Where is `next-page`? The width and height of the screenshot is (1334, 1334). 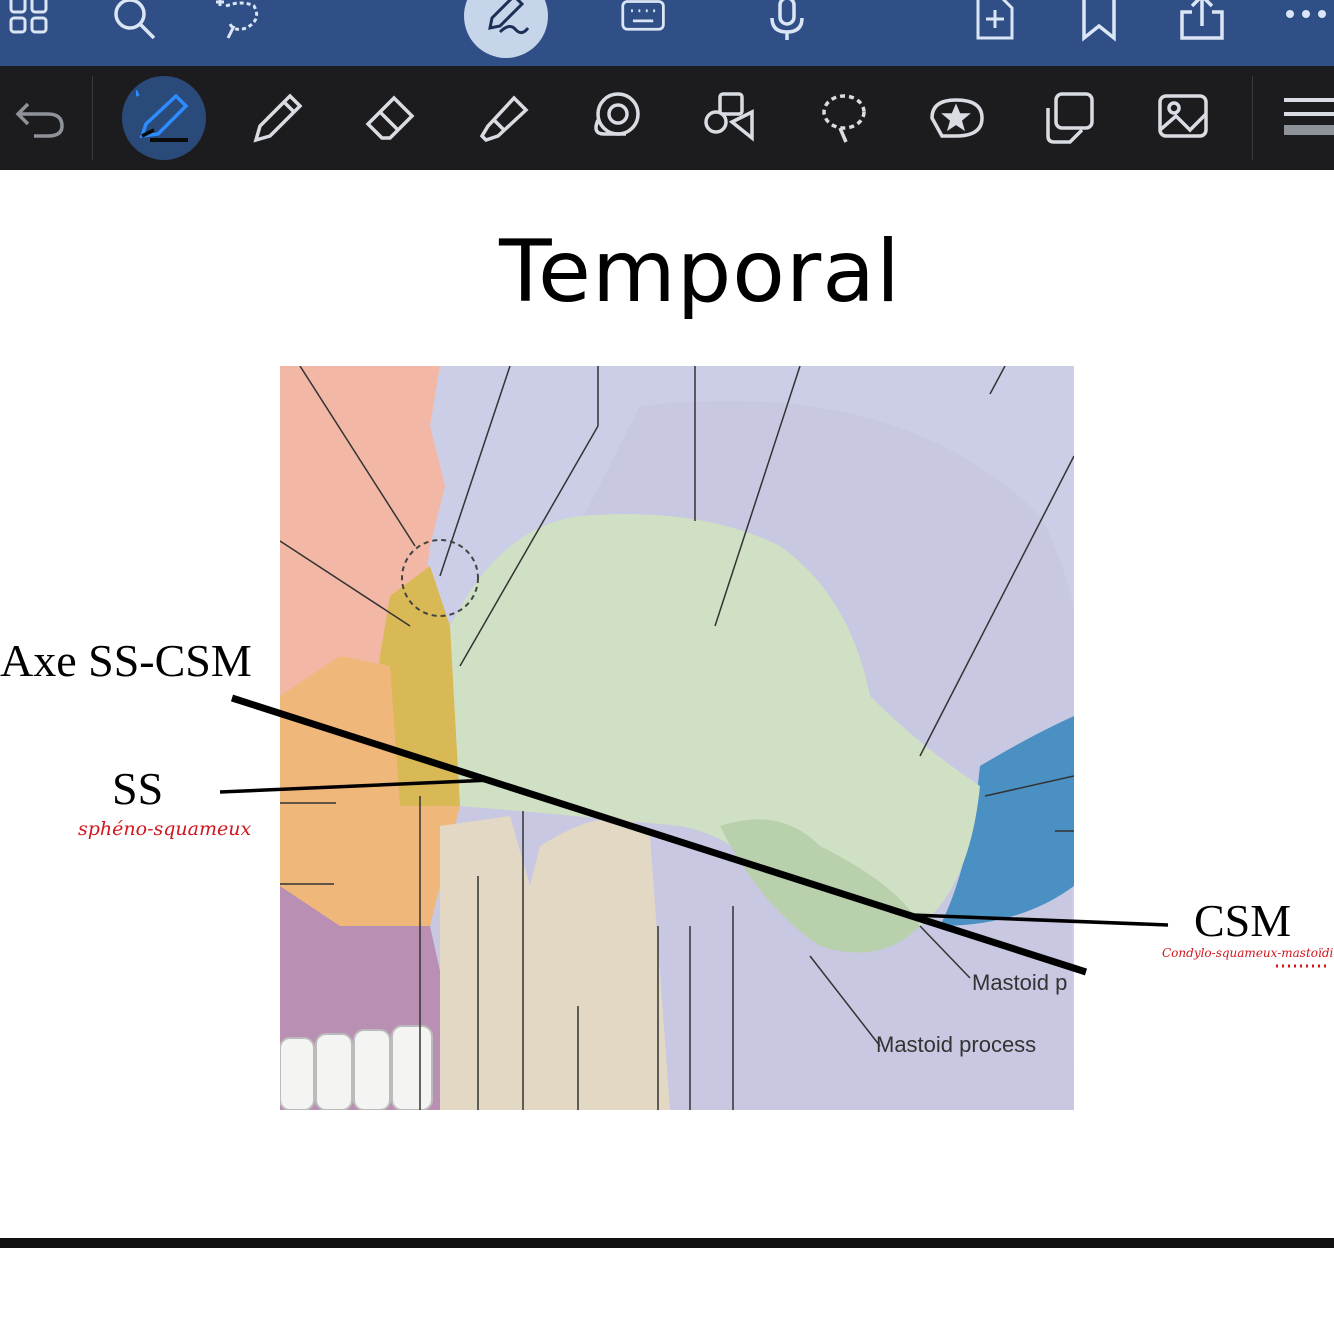
next-page is located at coordinates (667, 1291).